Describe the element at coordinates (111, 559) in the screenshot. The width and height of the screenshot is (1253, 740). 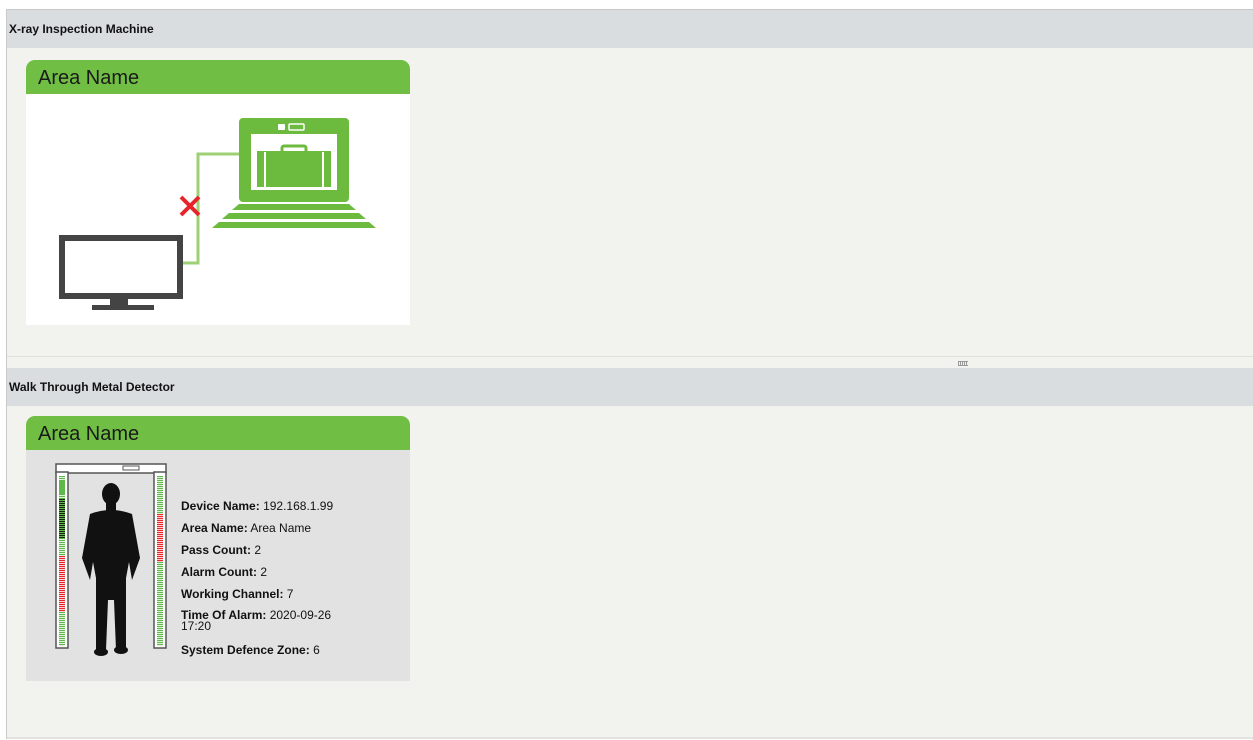
I see `walk-through-detector-icon` at that location.